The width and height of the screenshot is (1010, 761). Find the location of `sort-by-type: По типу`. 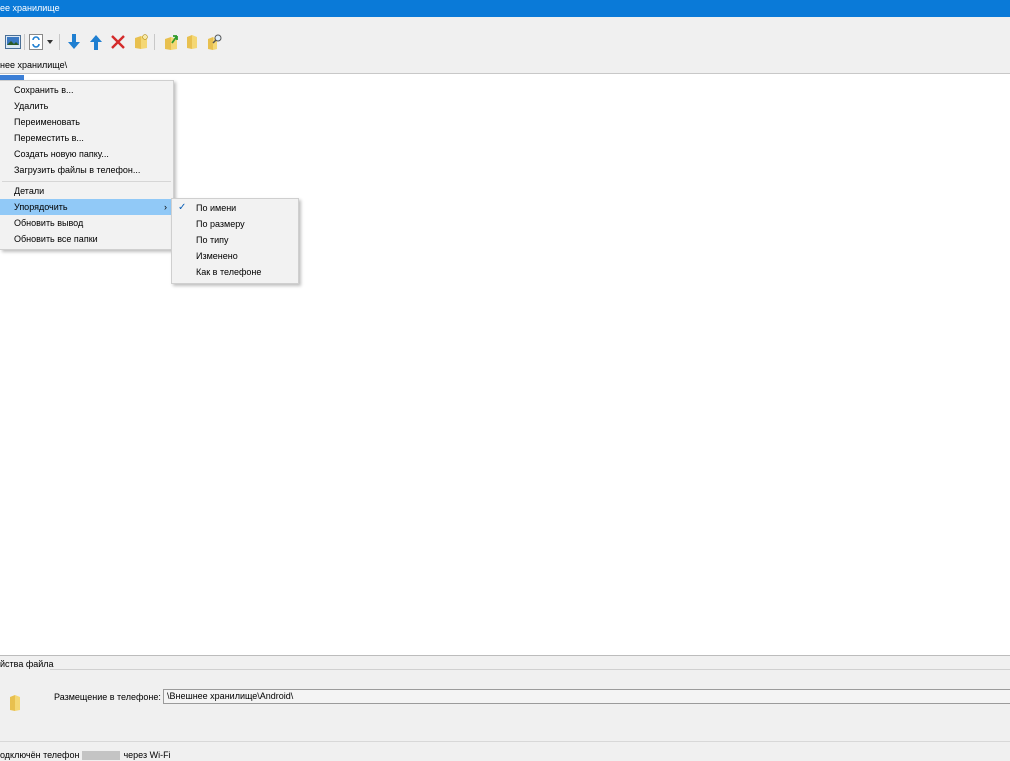

sort-by-type: По типу is located at coordinates (235, 240).